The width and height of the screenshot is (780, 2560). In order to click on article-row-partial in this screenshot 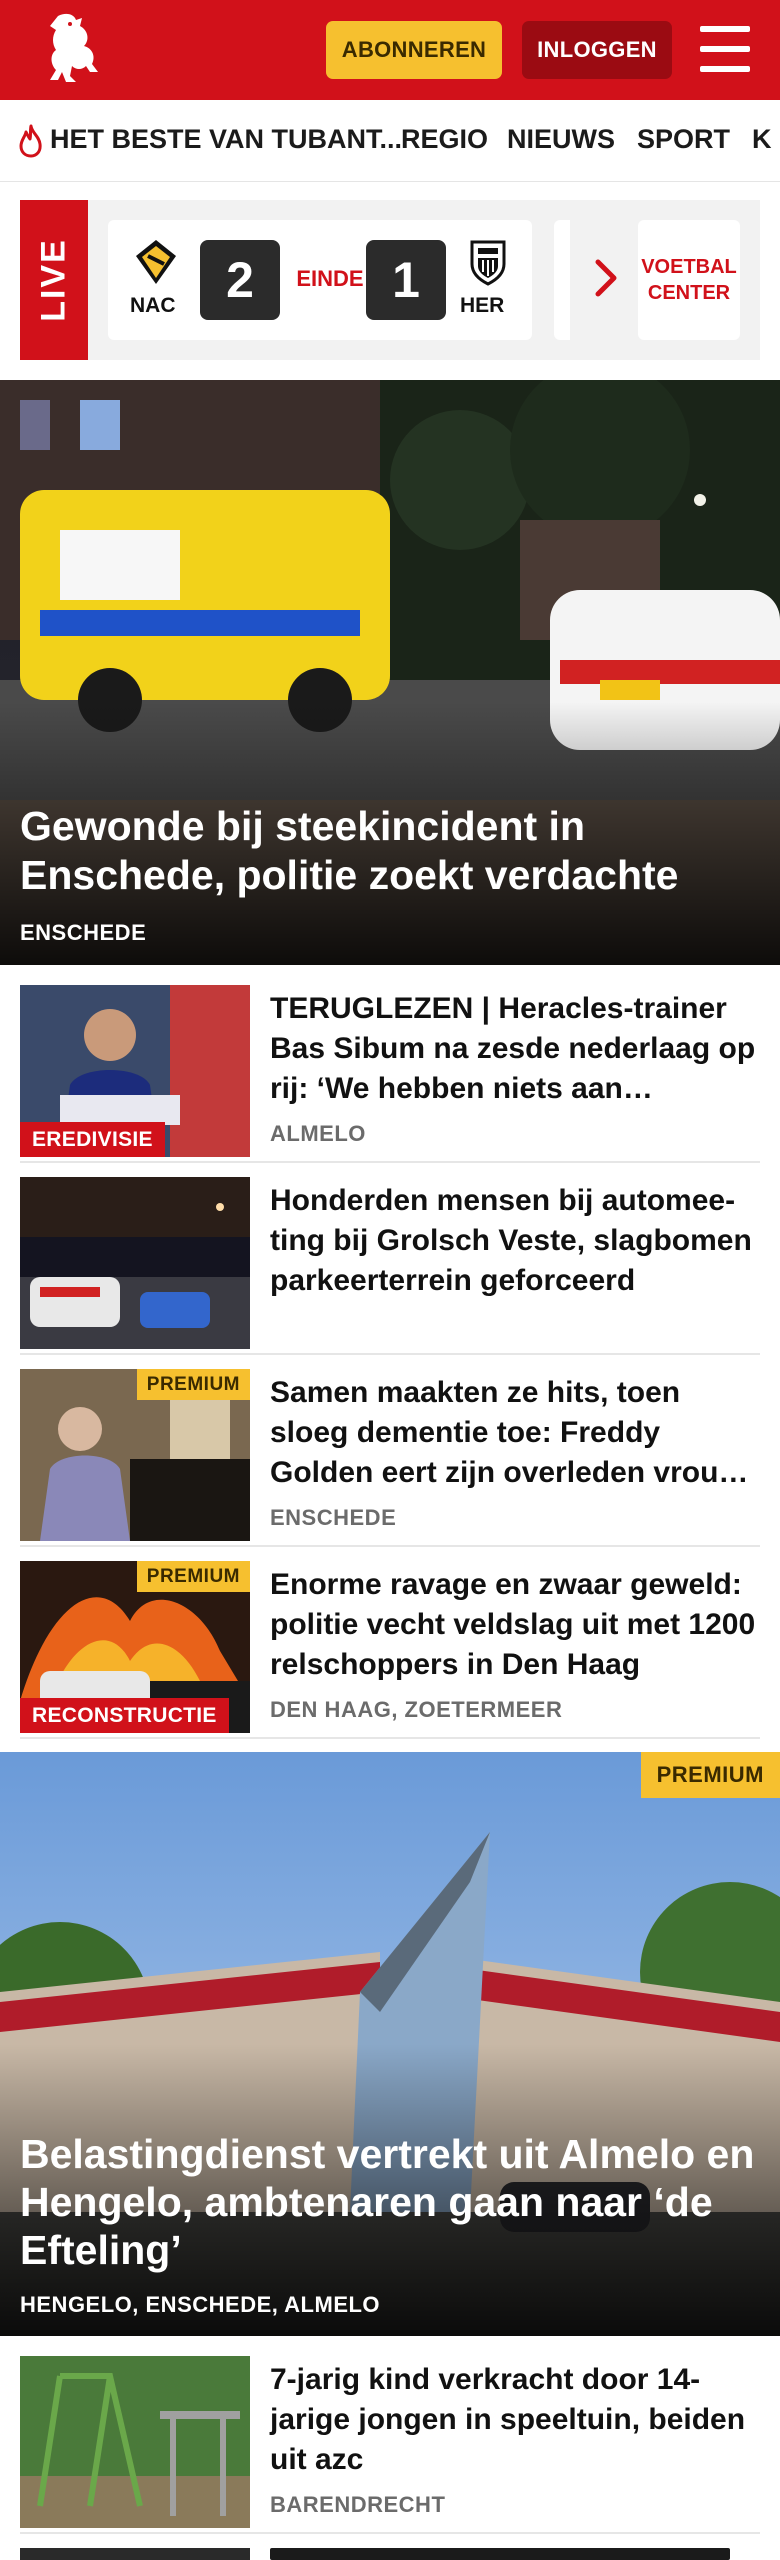, I will do `click(390, 2554)`.